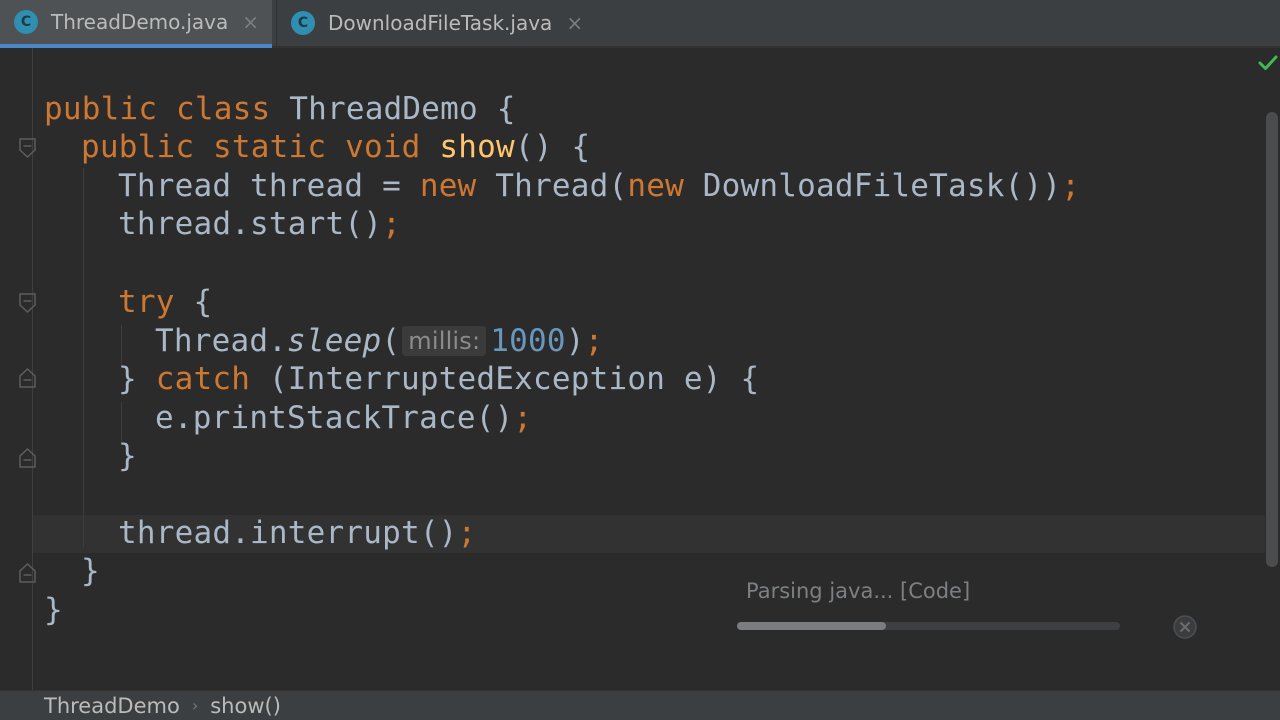 This screenshot has width=1280, height=720. Describe the element at coordinates (127, 456) in the screenshot. I see `code-line-9: }` at that location.